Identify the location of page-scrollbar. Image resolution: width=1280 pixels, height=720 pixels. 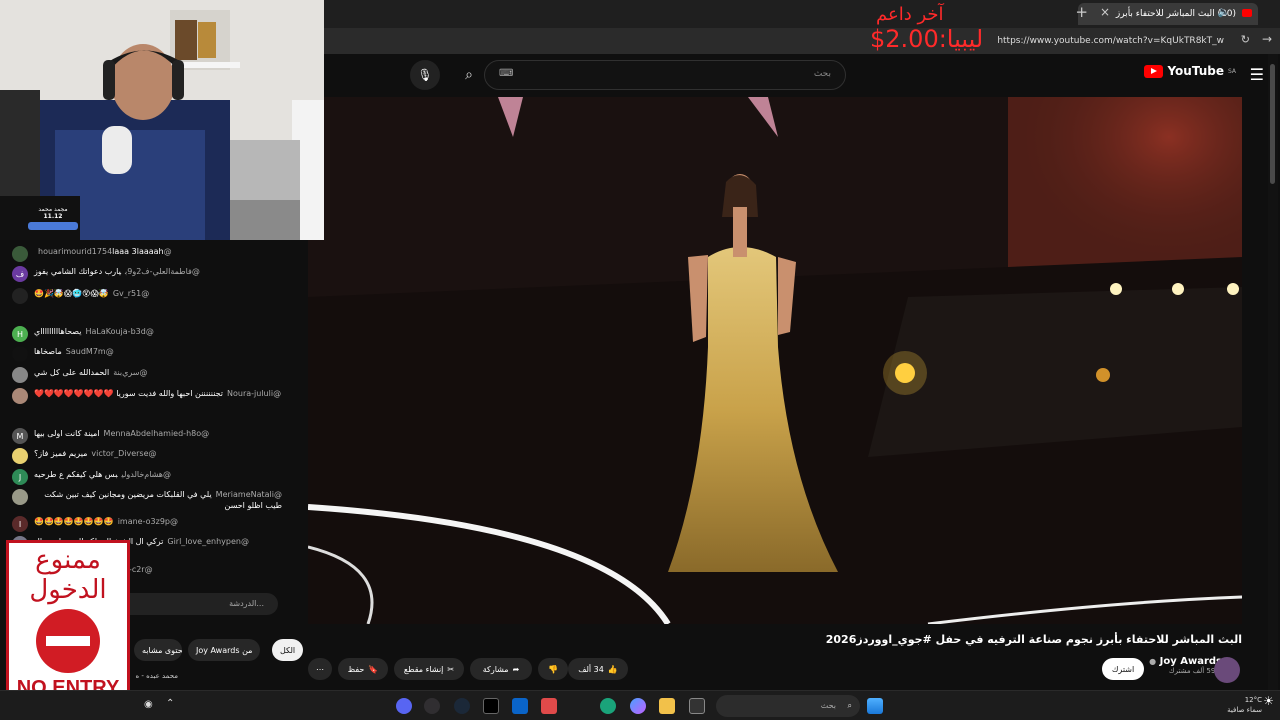
(1273, 372).